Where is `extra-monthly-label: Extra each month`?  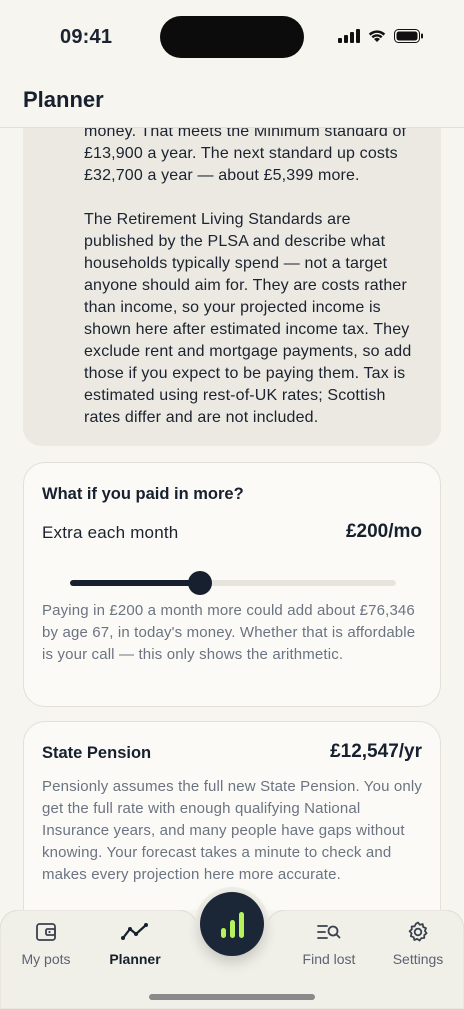
extra-monthly-label: Extra each month is located at coordinates (110, 532).